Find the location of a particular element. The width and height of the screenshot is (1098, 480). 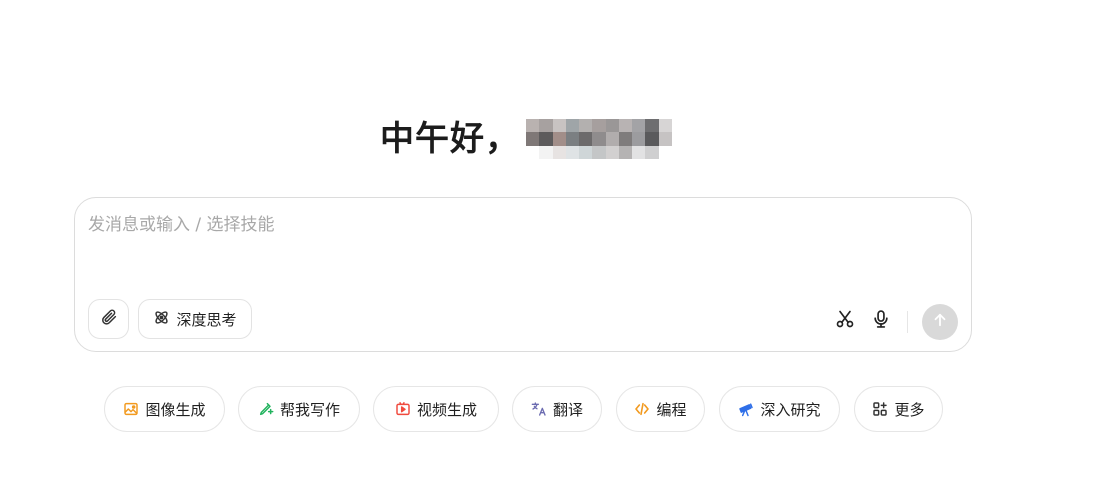

skill-chip-label: 视频生成 is located at coordinates (446, 409).